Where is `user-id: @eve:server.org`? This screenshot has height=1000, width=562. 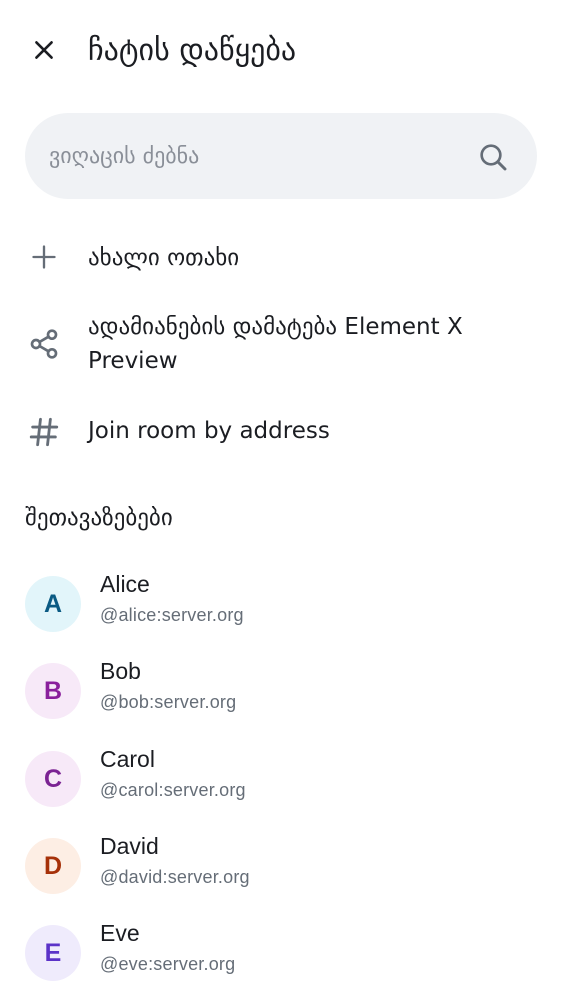
user-id: @eve:server.org is located at coordinates (168, 964).